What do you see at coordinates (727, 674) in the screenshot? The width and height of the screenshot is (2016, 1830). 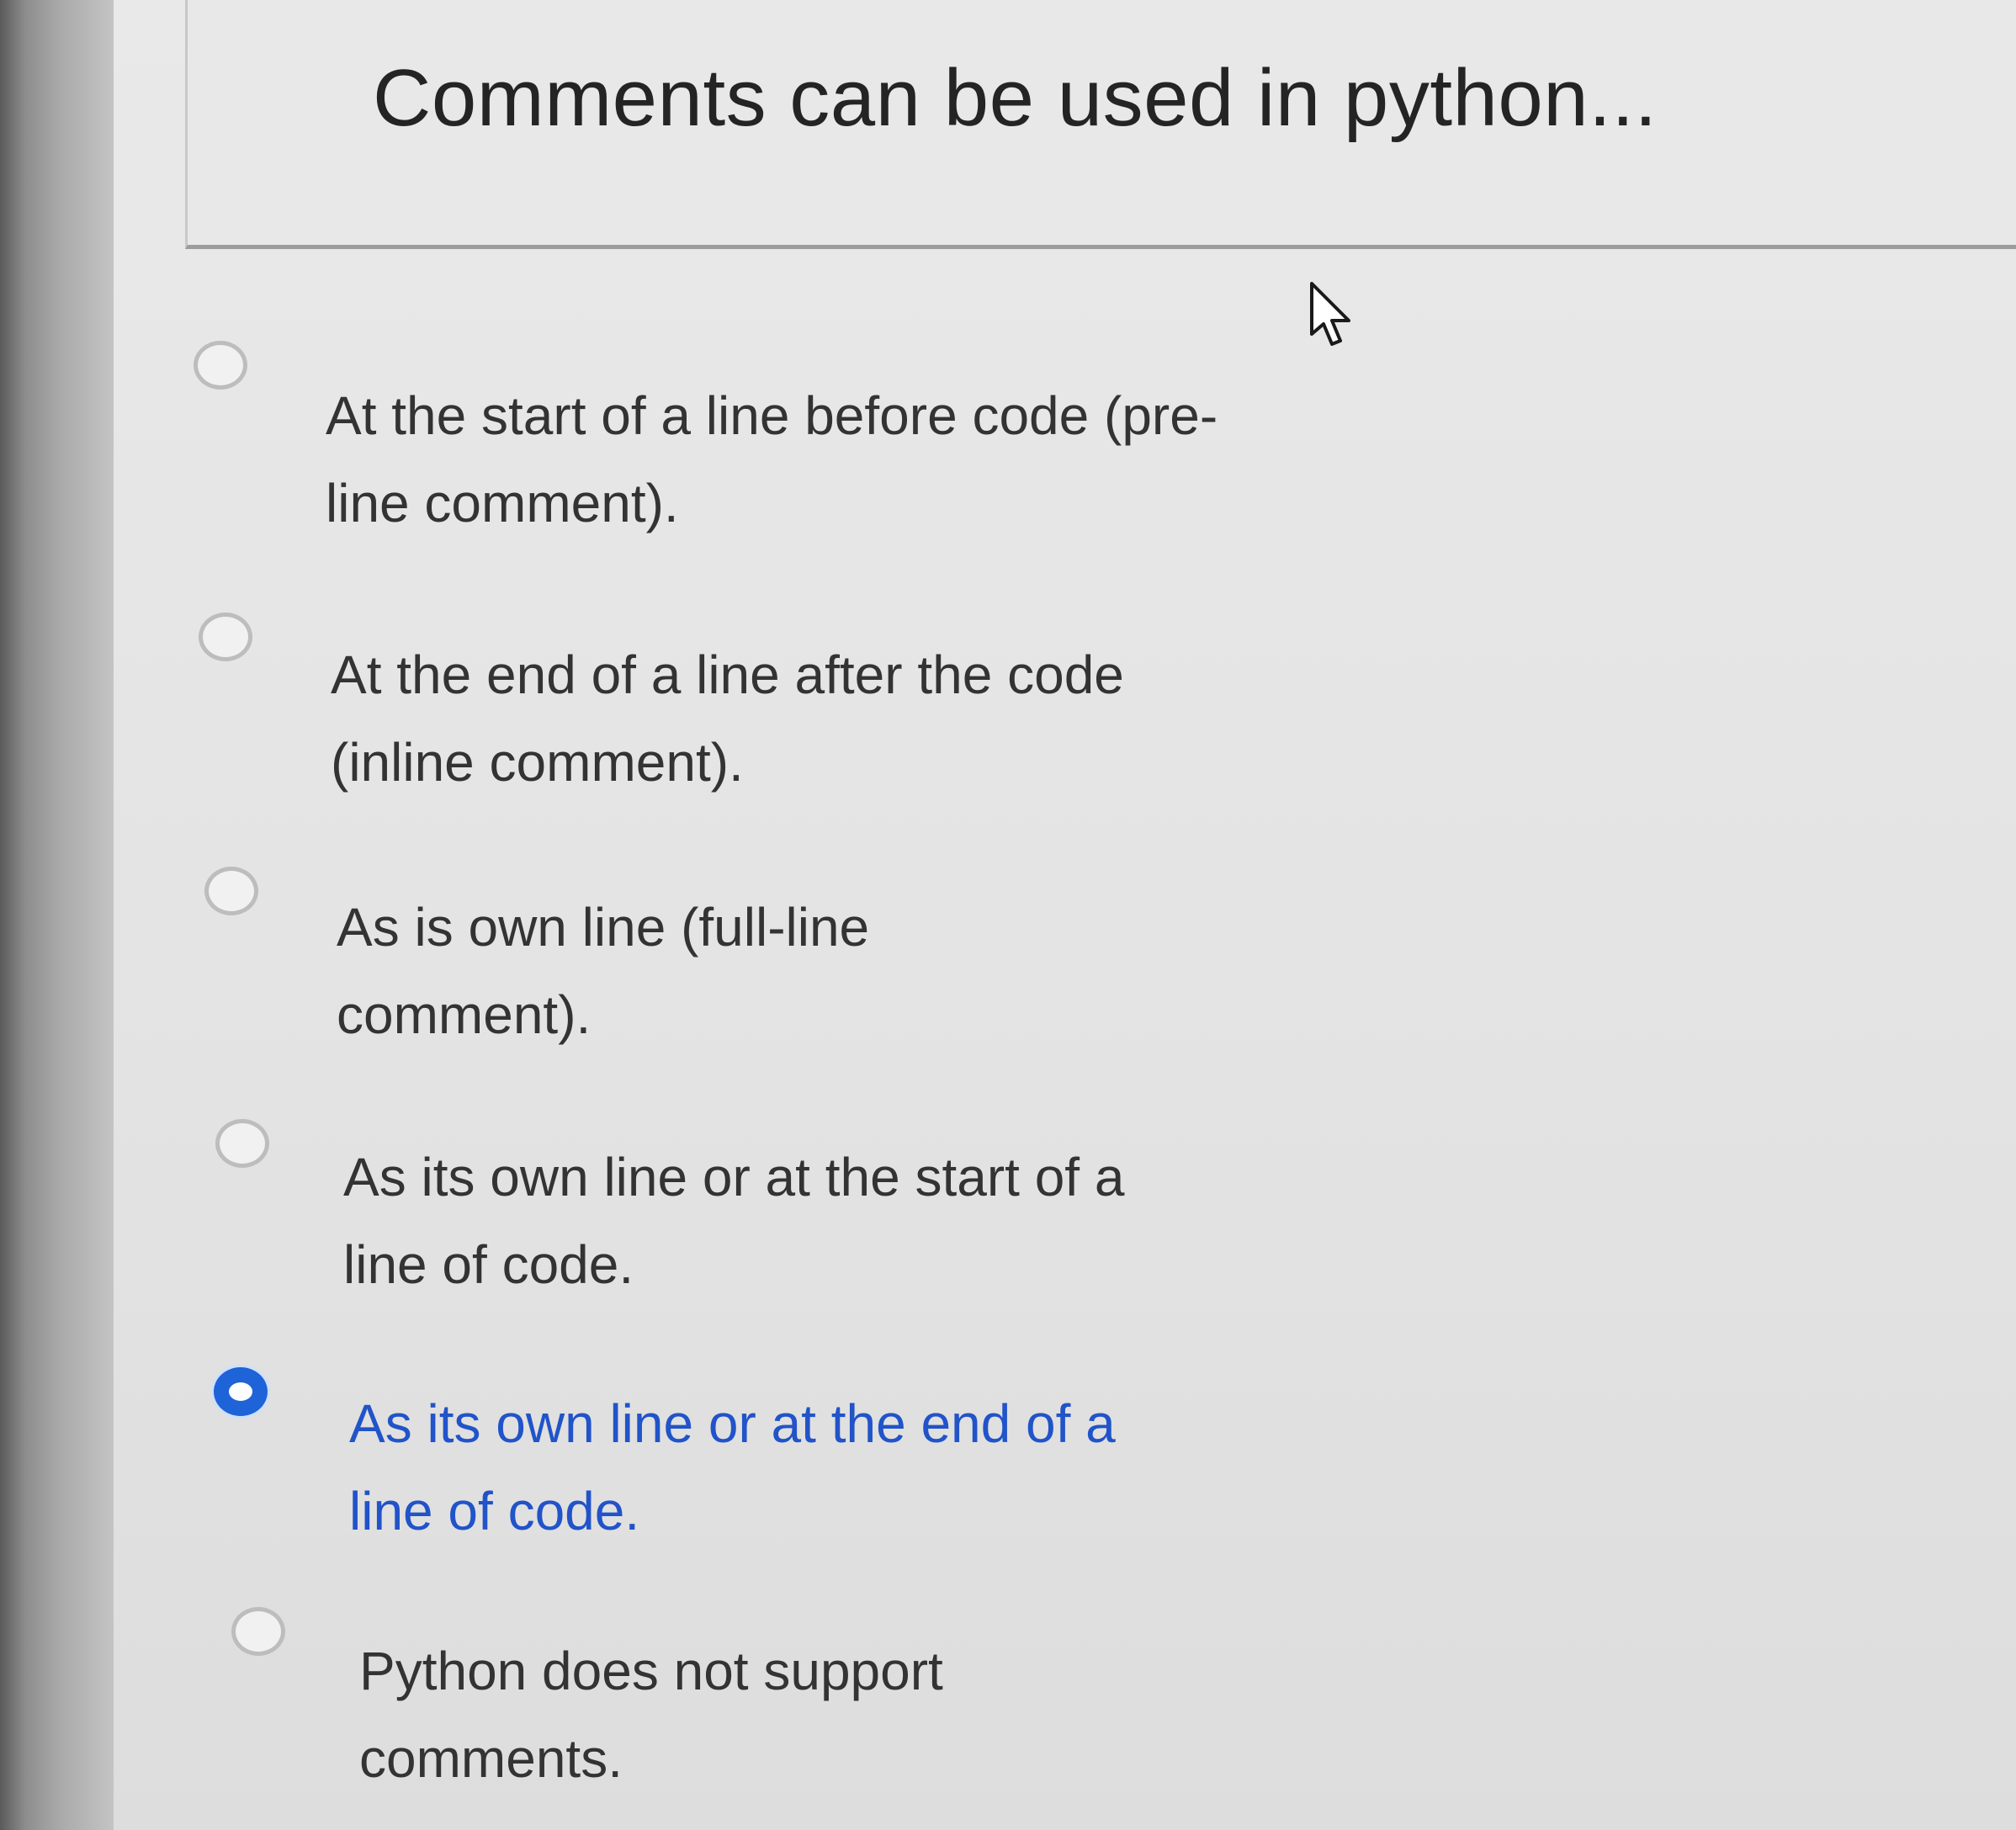 I see `answer-option-line: At the end of a line after the code` at bounding box center [727, 674].